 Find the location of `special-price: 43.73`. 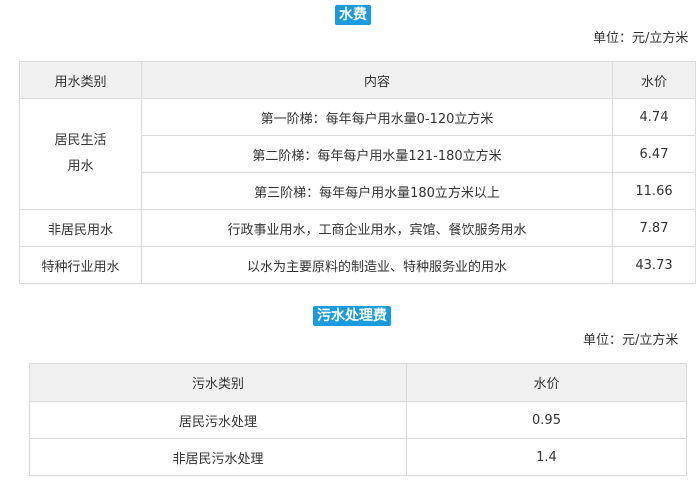

special-price: 43.73 is located at coordinates (654, 265).